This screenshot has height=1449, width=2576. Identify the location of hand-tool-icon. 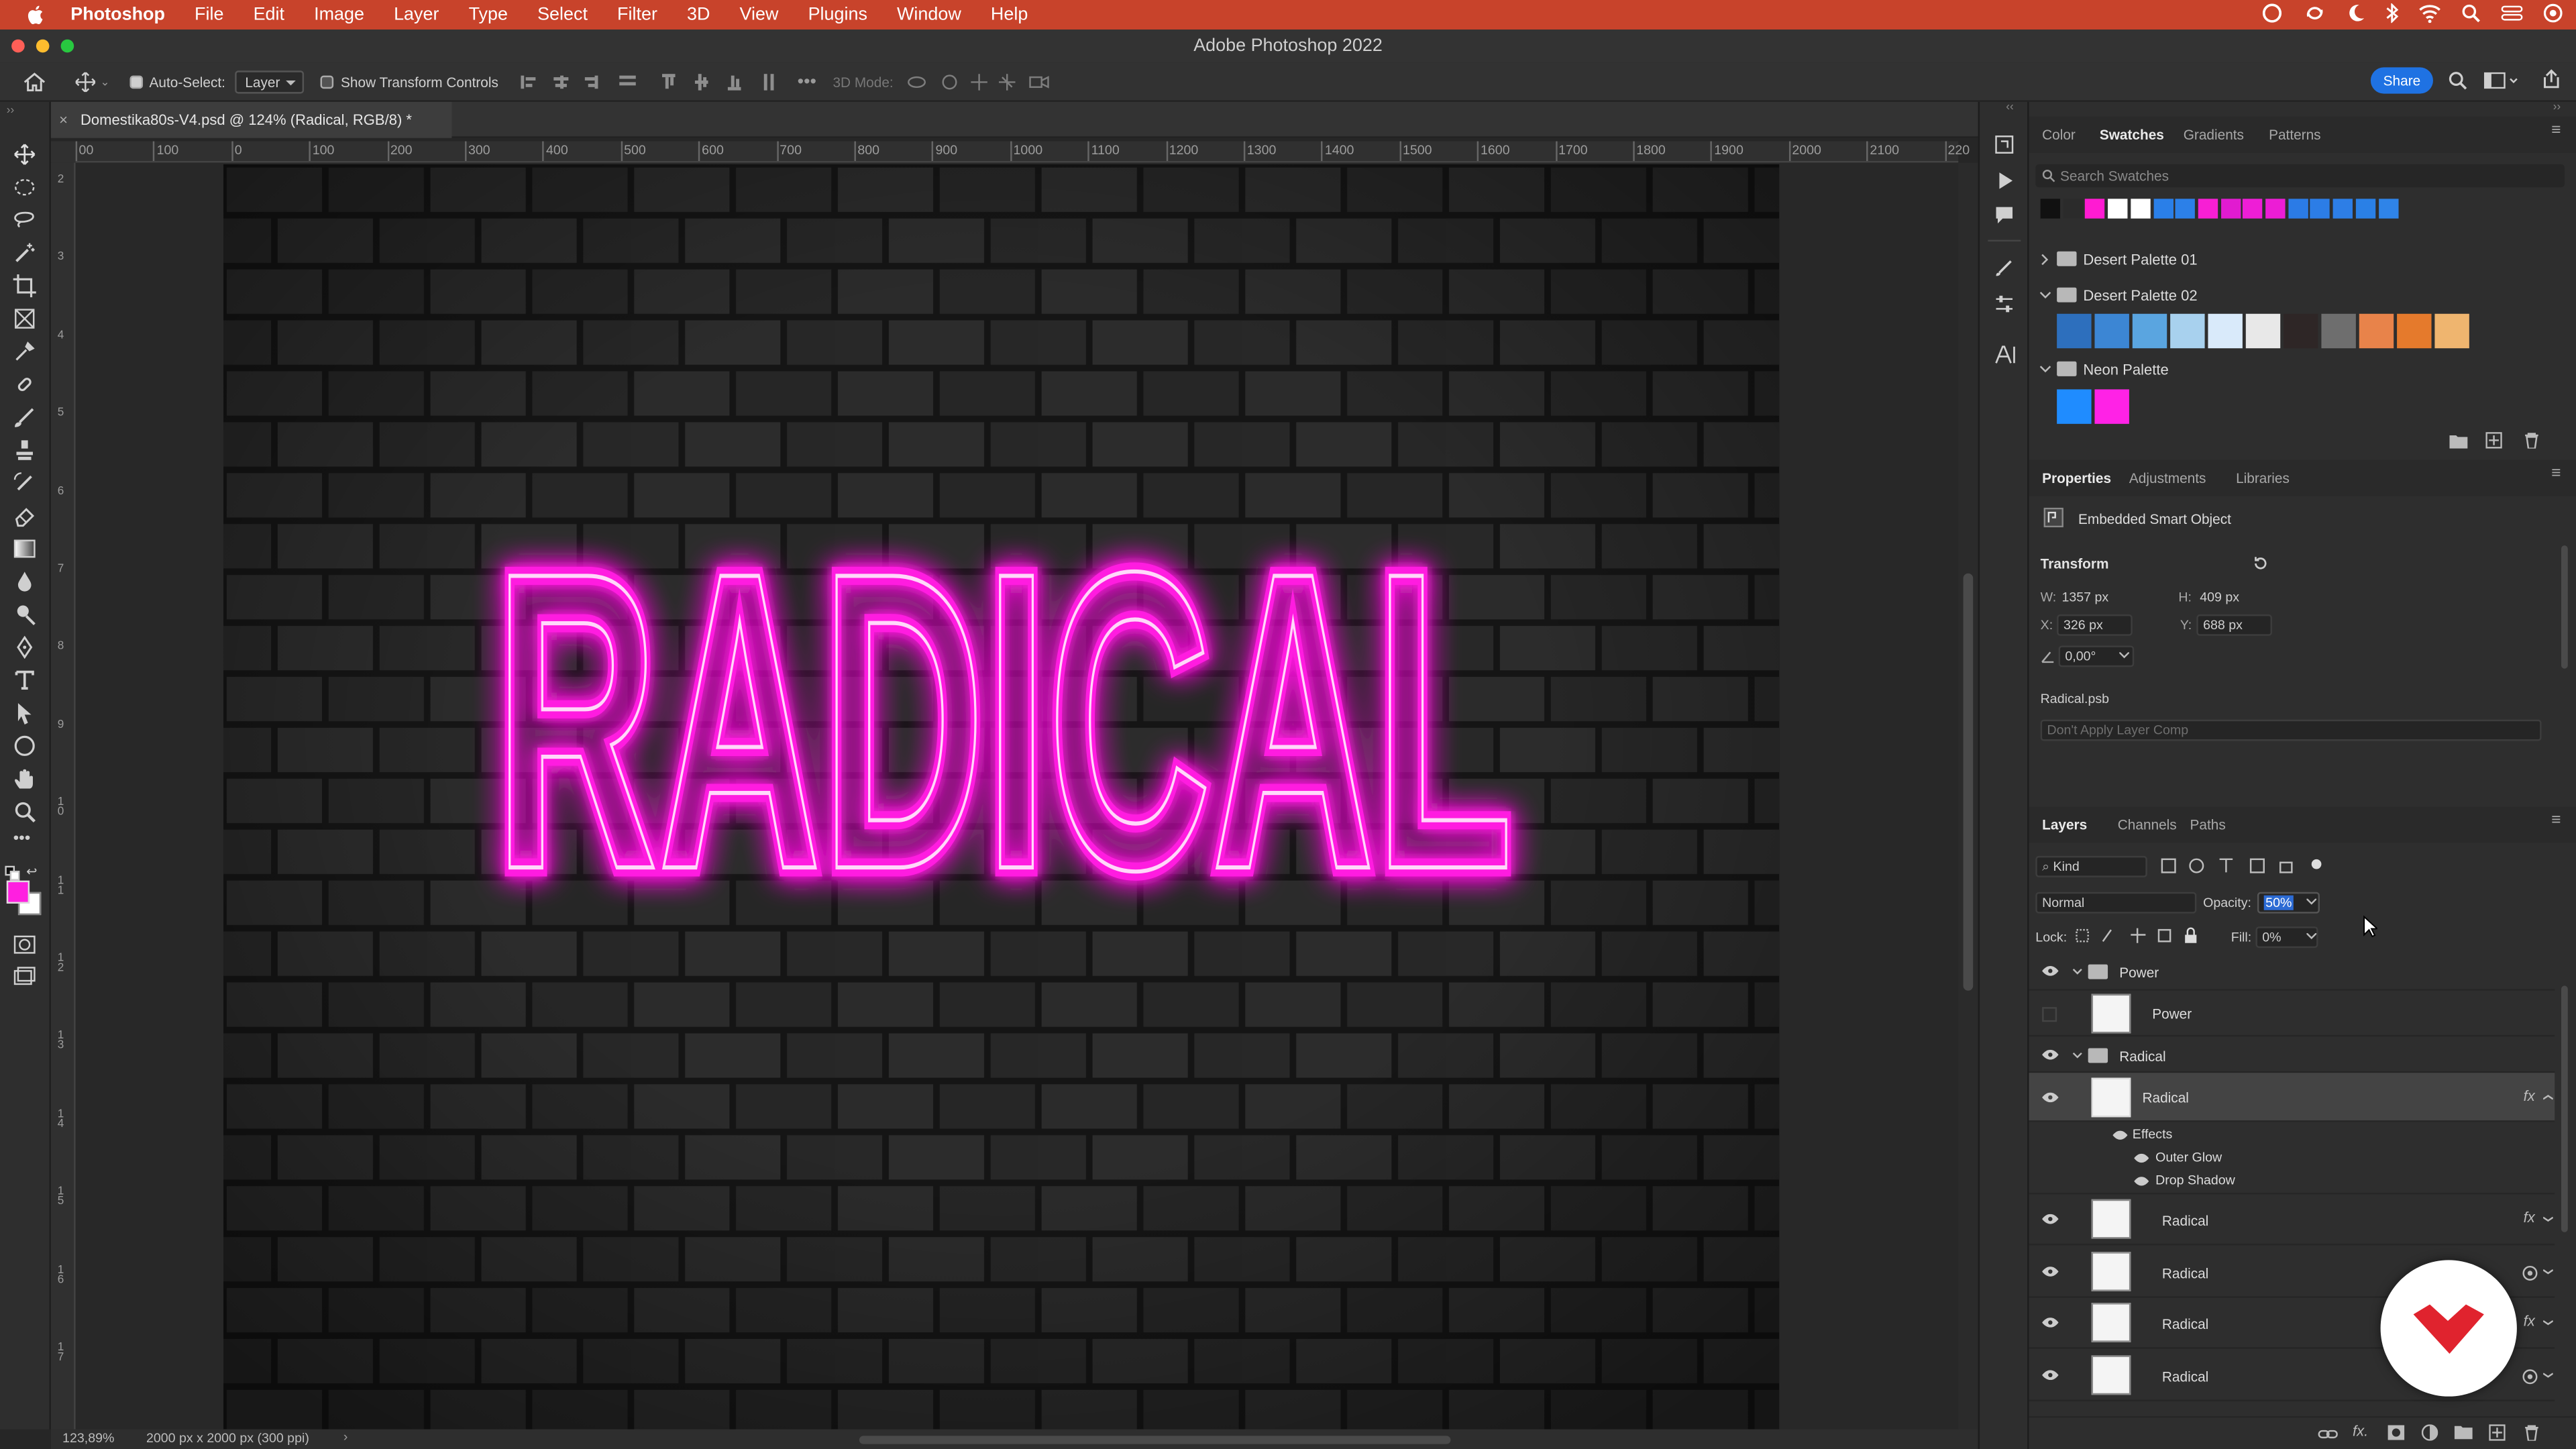
(24, 778).